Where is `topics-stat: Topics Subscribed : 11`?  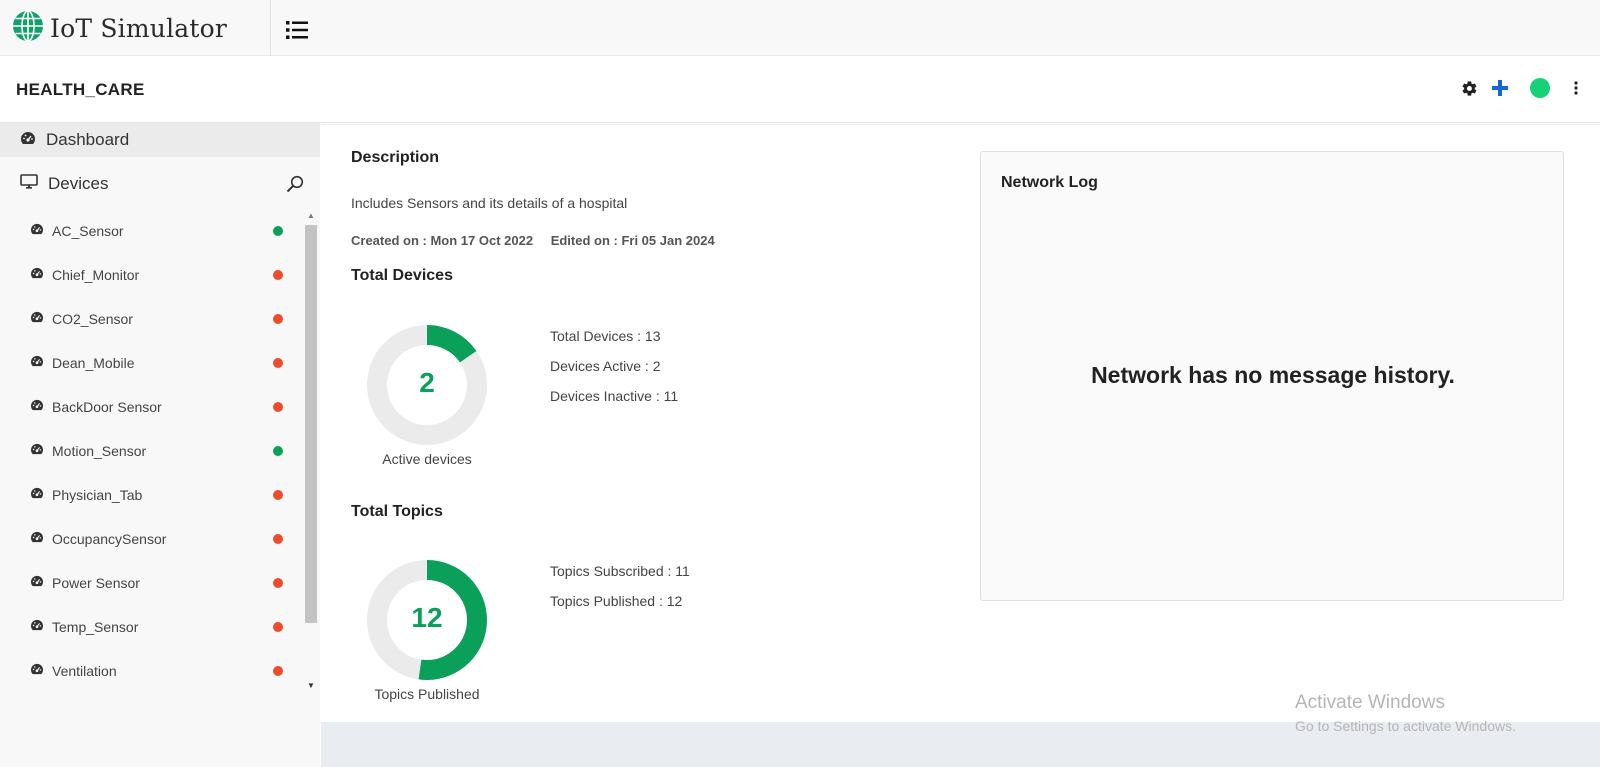
topics-stat: Topics Subscribed : 11 is located at coordinates (620, 571).